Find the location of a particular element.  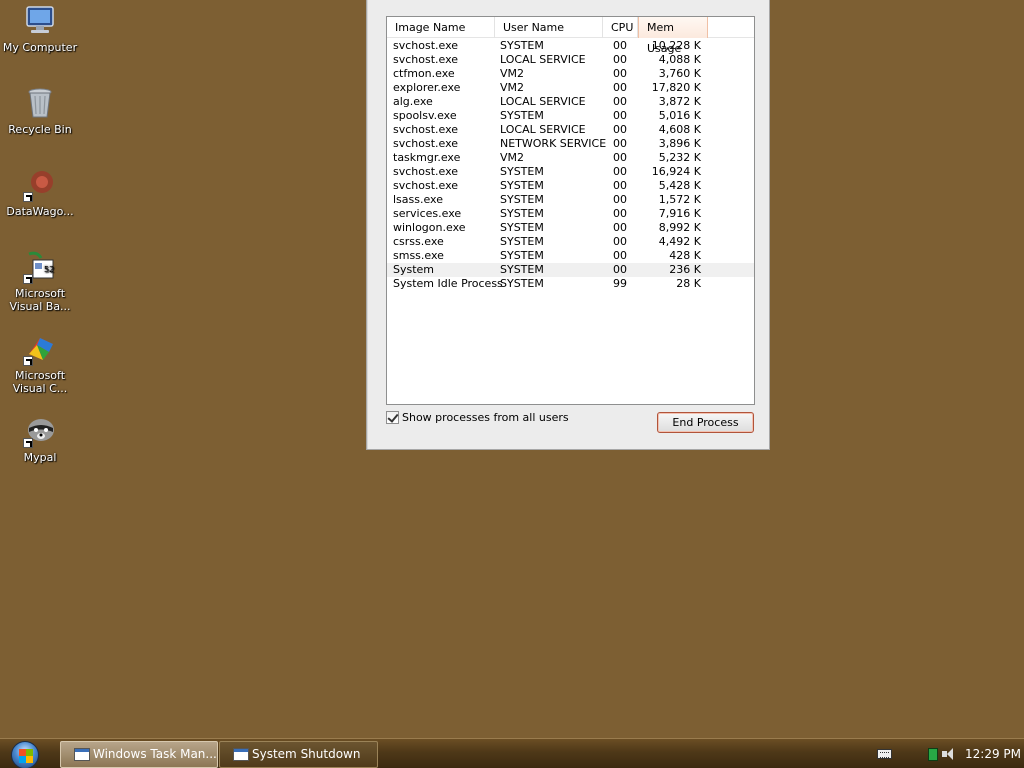

keyboard-icon is located at coordinates (884, 754).